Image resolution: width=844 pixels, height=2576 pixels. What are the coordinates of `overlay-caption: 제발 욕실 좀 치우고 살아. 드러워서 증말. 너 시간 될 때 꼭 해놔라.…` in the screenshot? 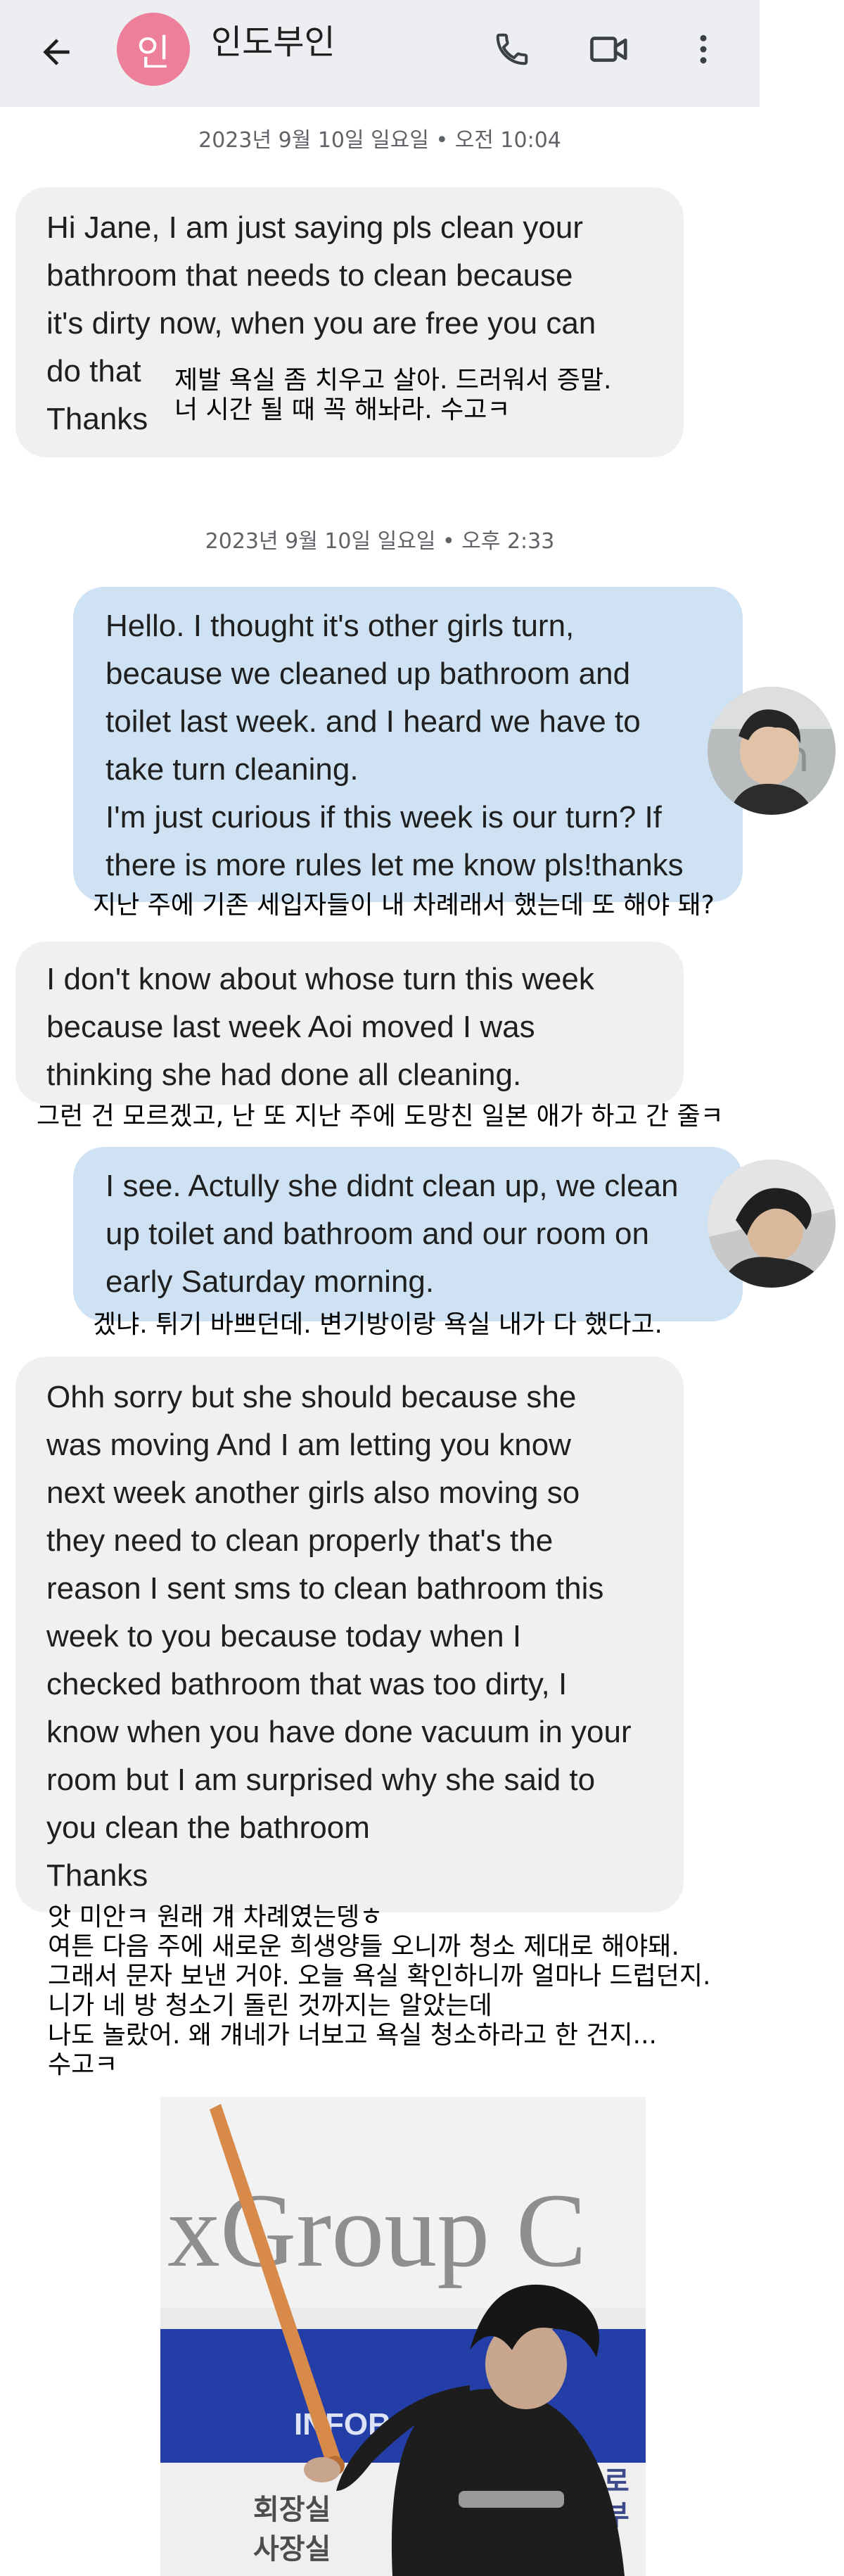 It's located at (393, 395).